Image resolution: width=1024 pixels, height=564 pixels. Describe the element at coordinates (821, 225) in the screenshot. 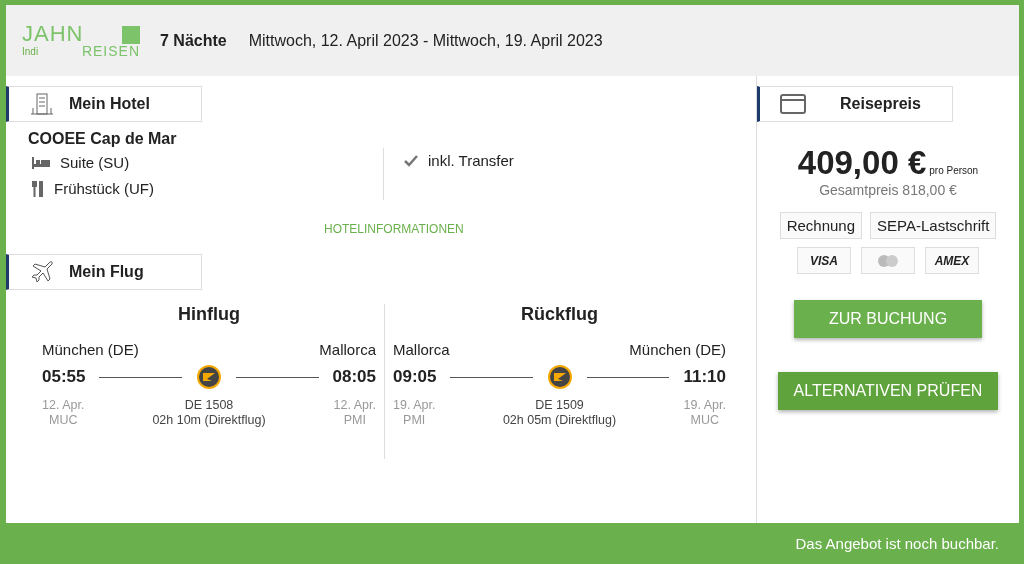

I see `payment-method: Rechnung` at that location.